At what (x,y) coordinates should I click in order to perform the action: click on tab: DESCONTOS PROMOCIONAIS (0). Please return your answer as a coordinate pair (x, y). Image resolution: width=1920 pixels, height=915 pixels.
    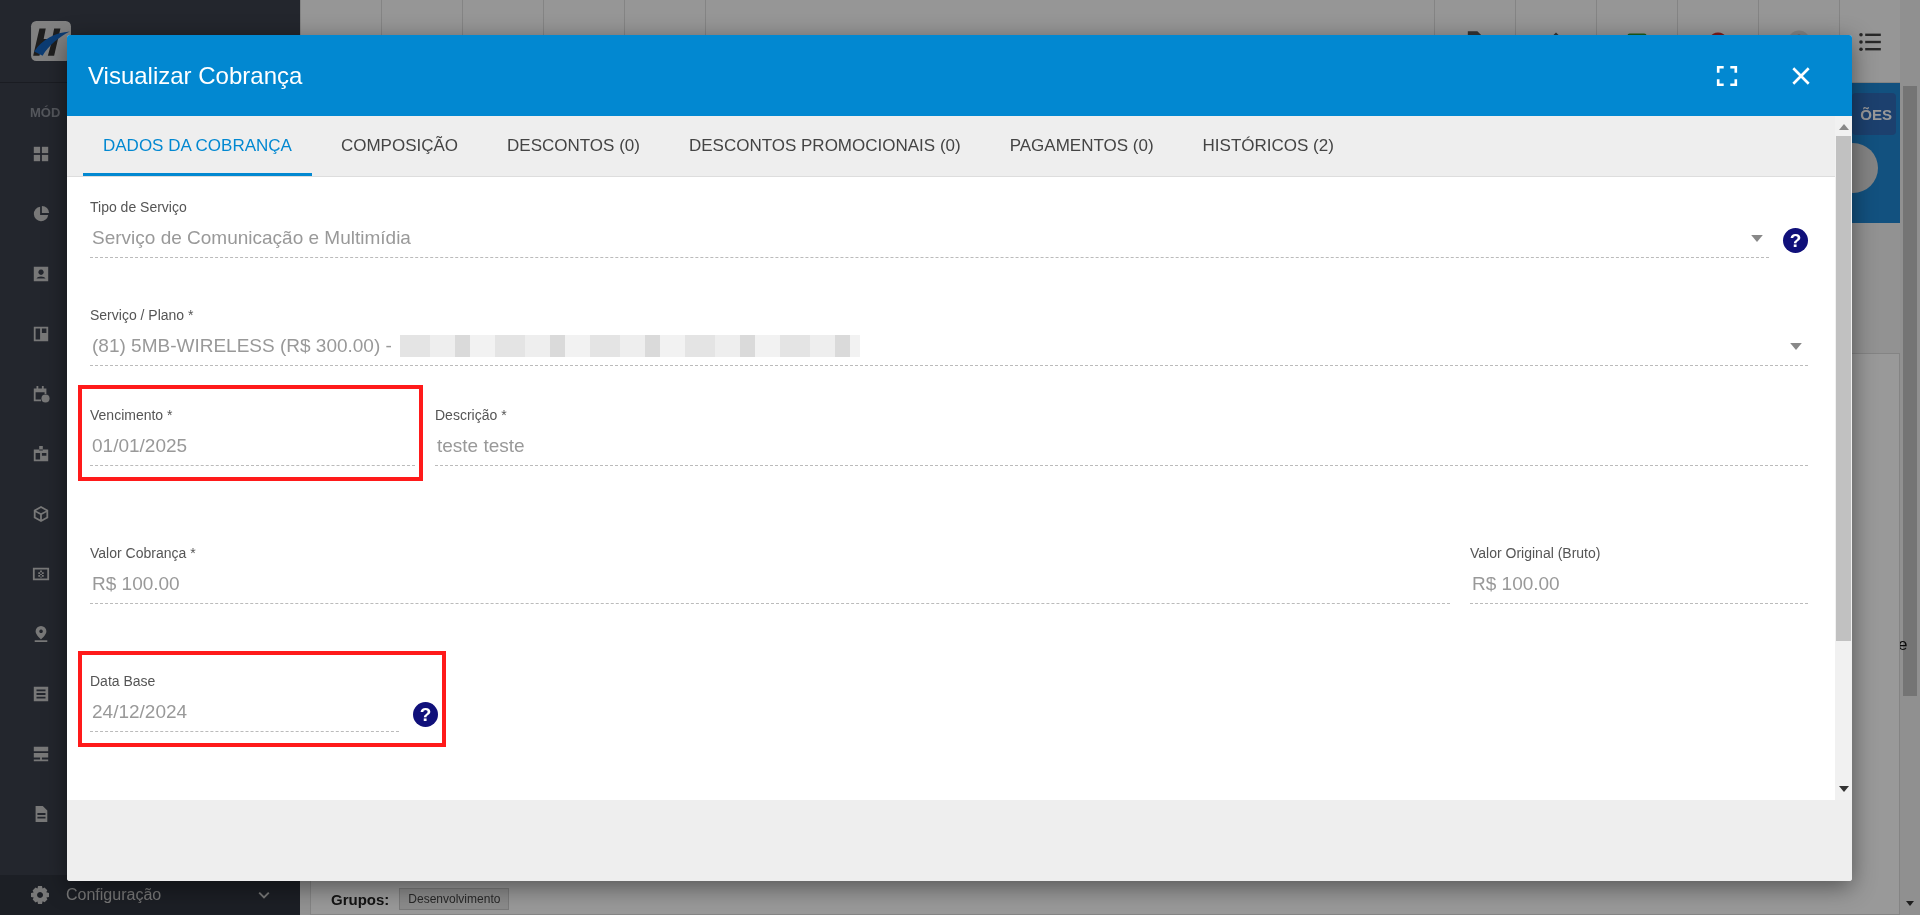
    Looking at the image, I should click on (824, 146).